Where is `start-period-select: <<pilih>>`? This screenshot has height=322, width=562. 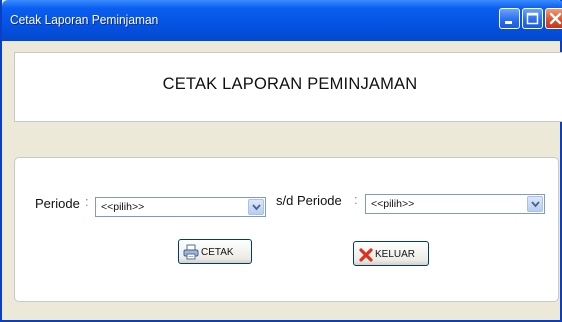 start-period-select: <<pilih>> is located at coordinates (180, 207).